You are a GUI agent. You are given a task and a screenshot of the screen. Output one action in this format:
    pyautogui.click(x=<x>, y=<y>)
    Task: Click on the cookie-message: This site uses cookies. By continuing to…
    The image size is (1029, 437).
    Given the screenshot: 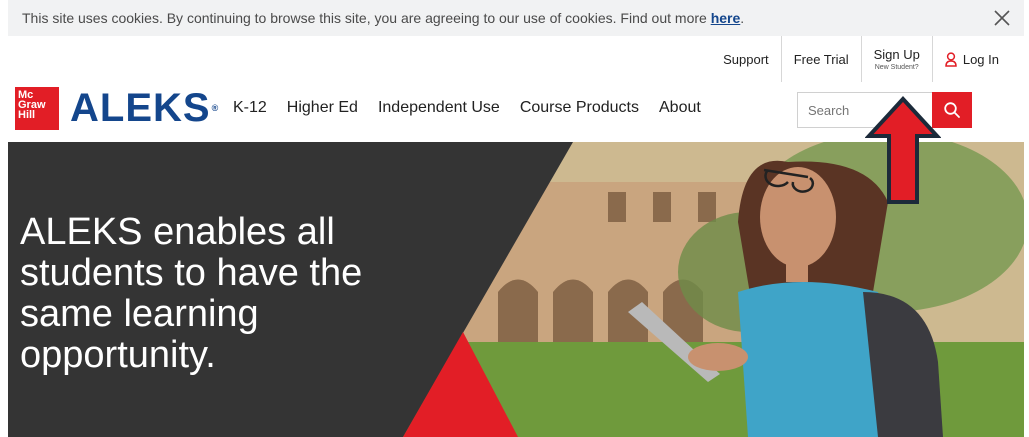 What is the action you would take?
    pyautogui.click(x=383, y=18)
    